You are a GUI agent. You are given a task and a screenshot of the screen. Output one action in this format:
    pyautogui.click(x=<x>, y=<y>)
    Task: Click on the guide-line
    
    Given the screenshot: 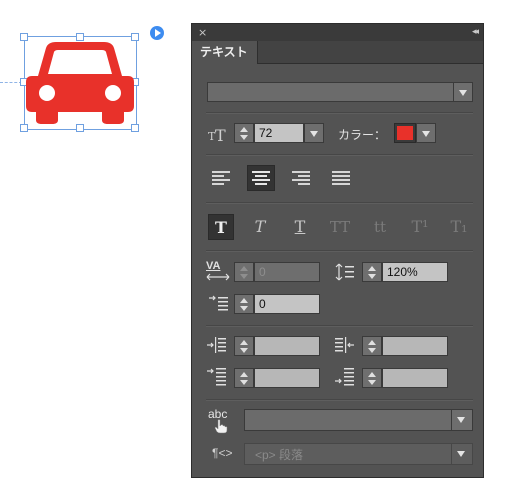 What is the action you would take?
    pyautogui.click(x=11, y=82)
    